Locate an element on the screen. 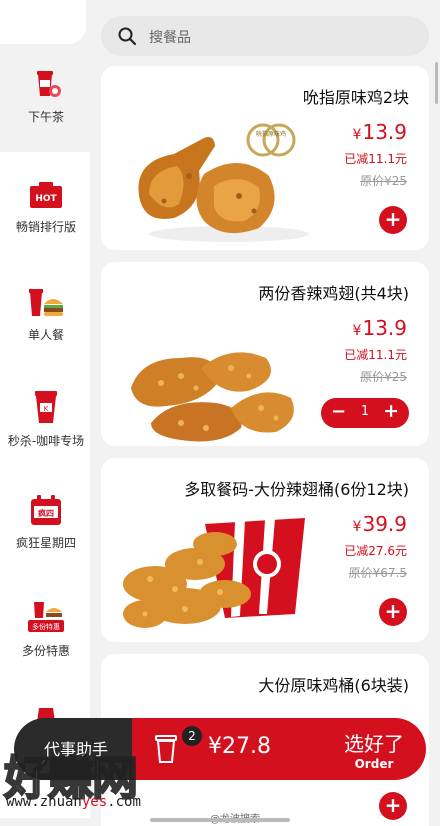  product-name: 大份原味鸡桶(6块装) is located at coordinates (333, 685).